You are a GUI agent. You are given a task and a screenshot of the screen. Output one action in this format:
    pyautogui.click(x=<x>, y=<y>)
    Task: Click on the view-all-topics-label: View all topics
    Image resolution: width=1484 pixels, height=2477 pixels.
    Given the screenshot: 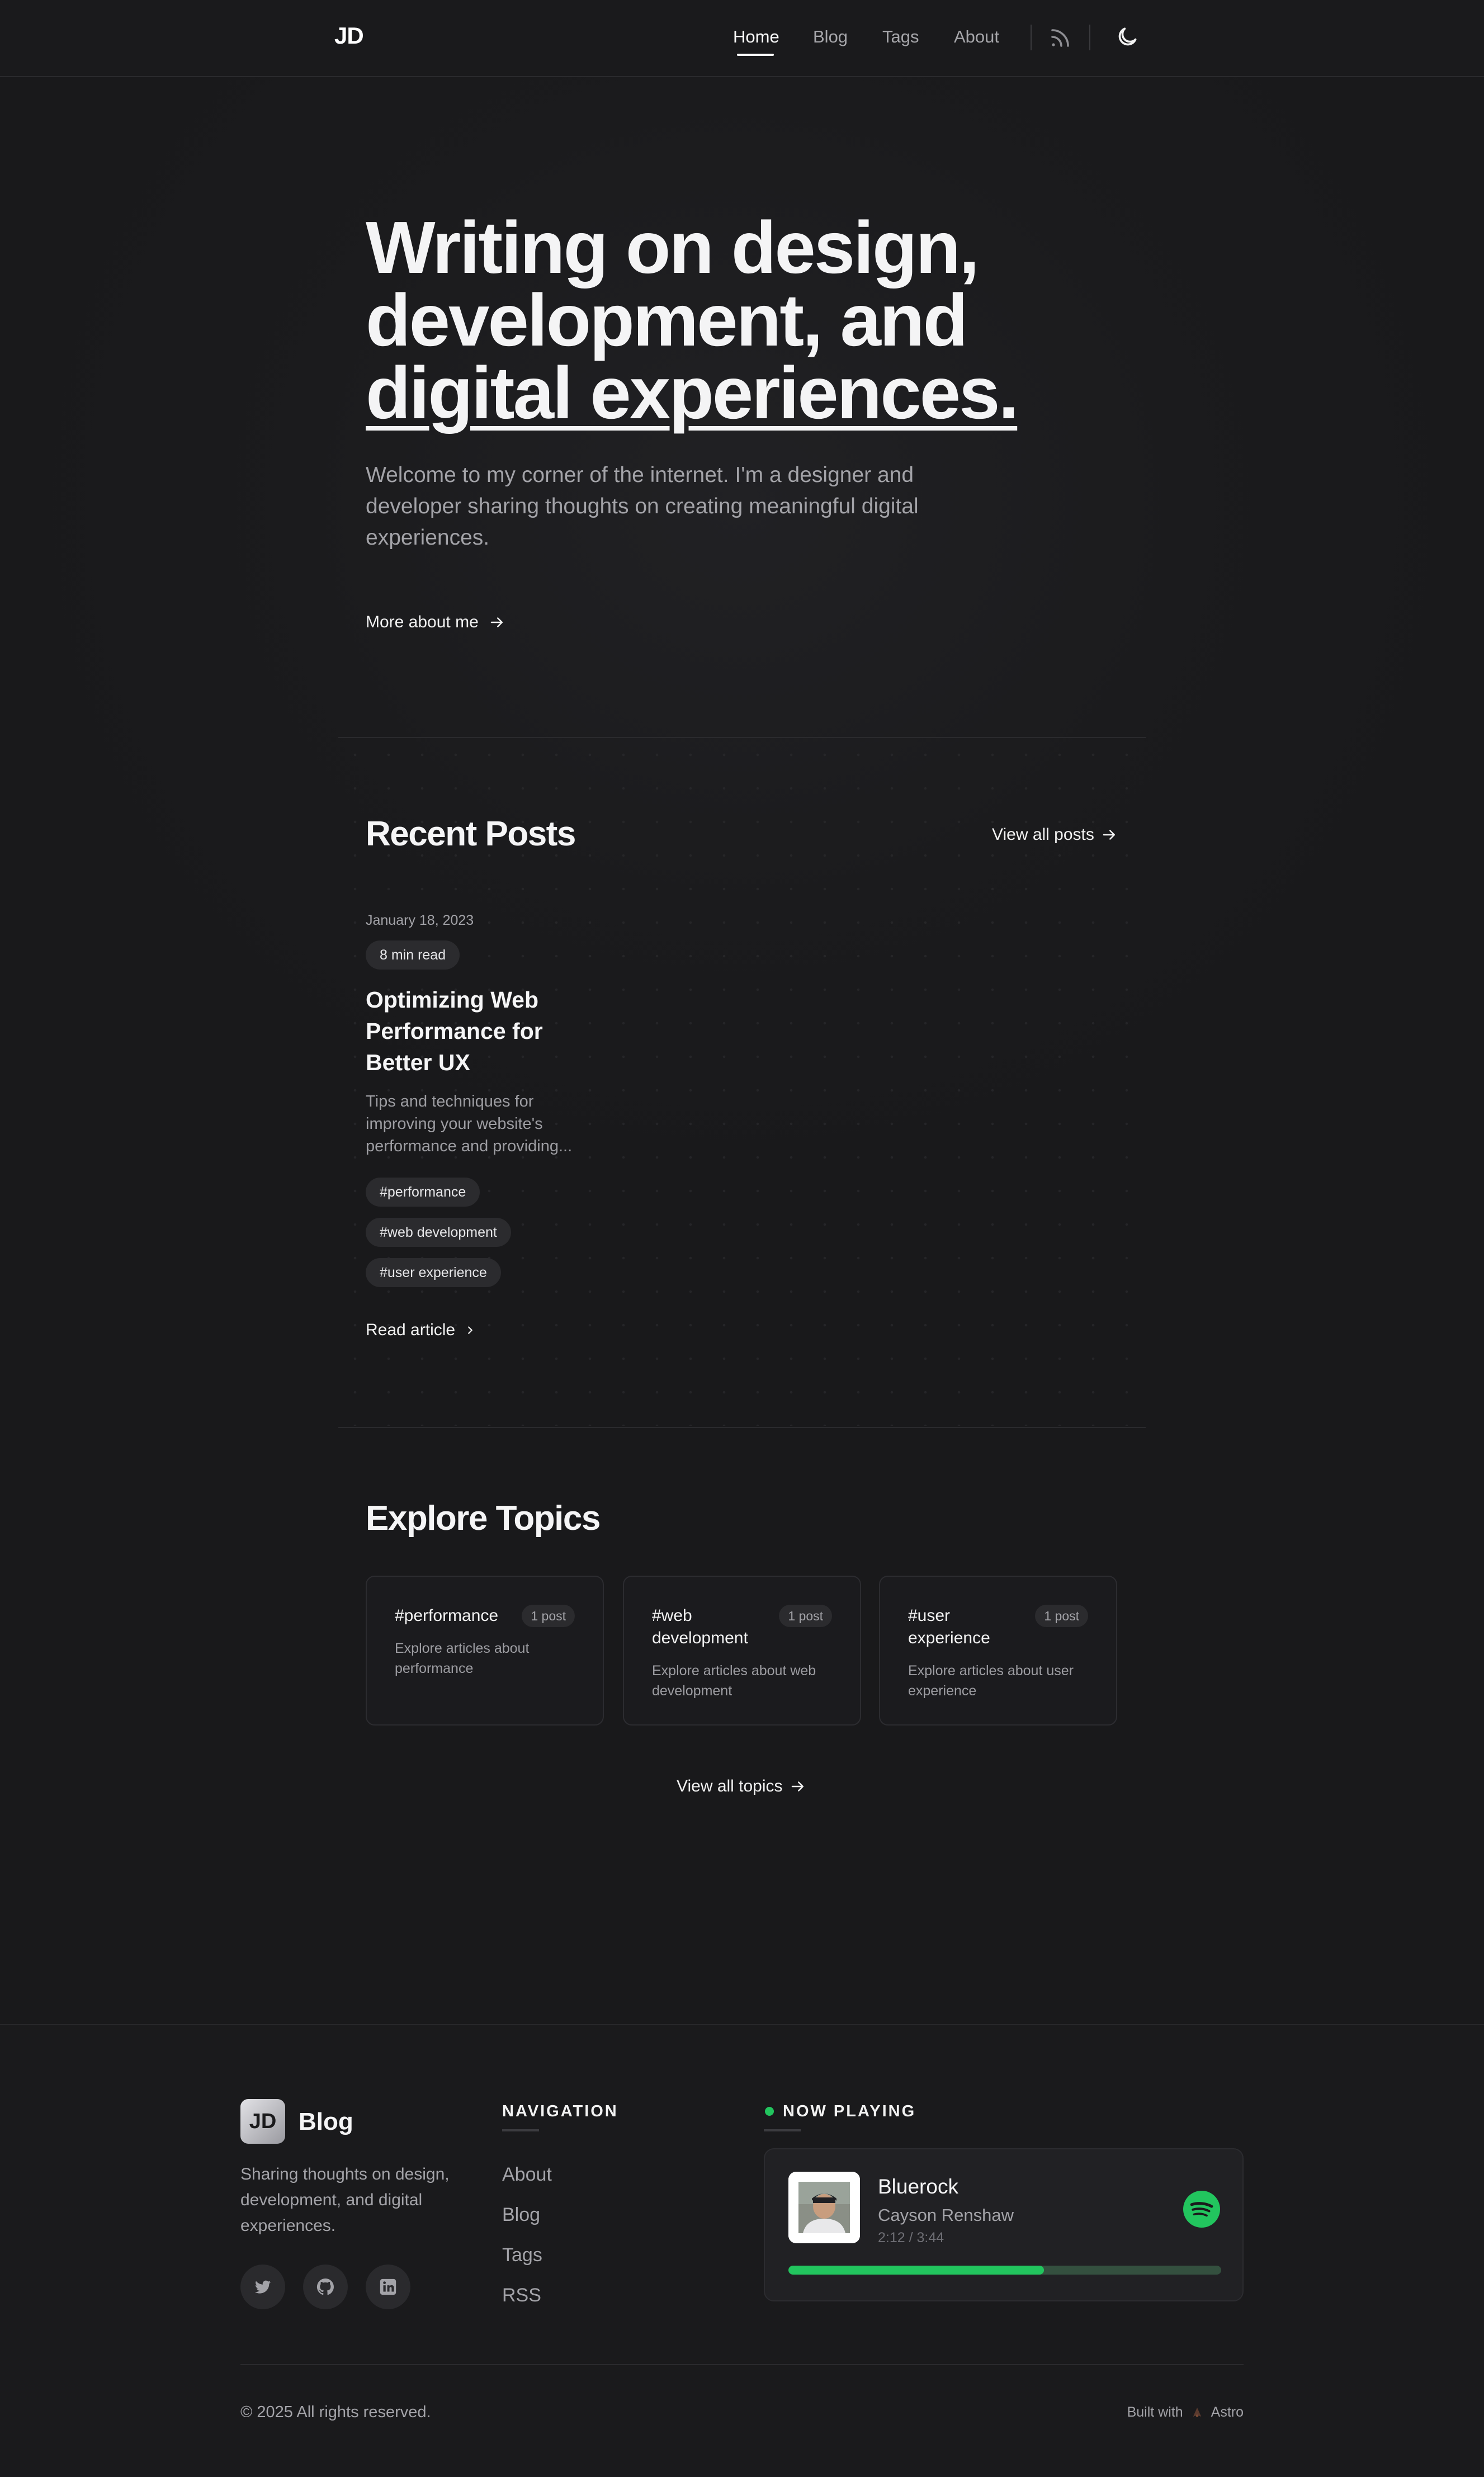 What is the action you would take?
    pyautogui.click(x=730, y=1786)
    